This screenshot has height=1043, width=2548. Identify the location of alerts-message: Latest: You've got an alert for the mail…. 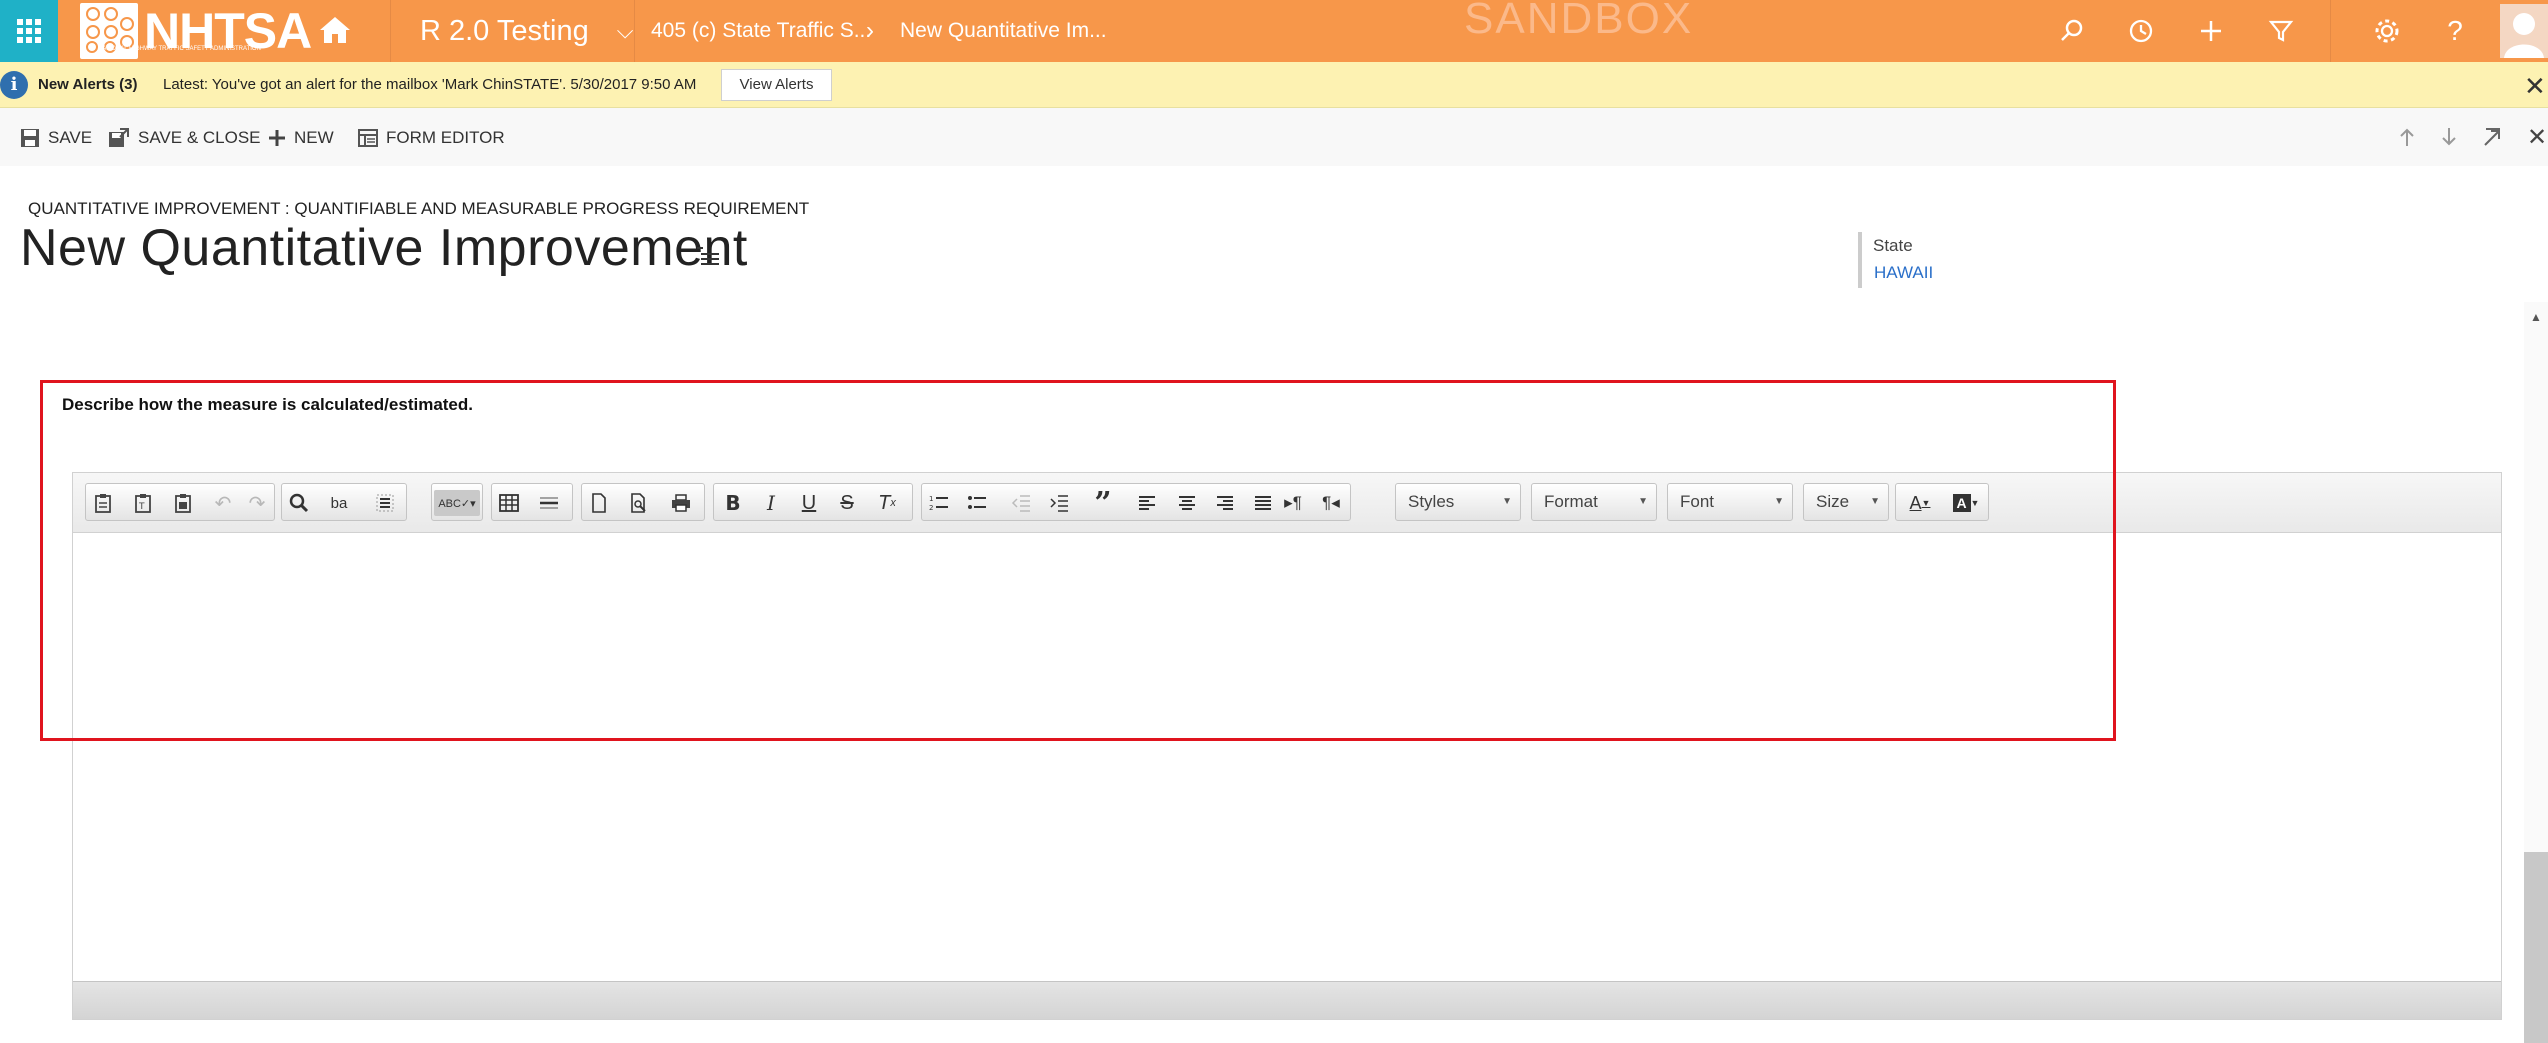
(430, 84).